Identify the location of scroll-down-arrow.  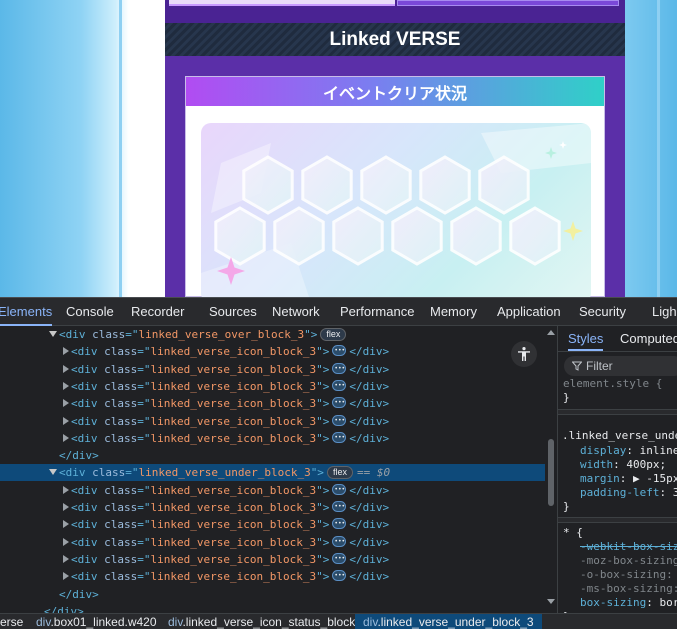
(551, 601).